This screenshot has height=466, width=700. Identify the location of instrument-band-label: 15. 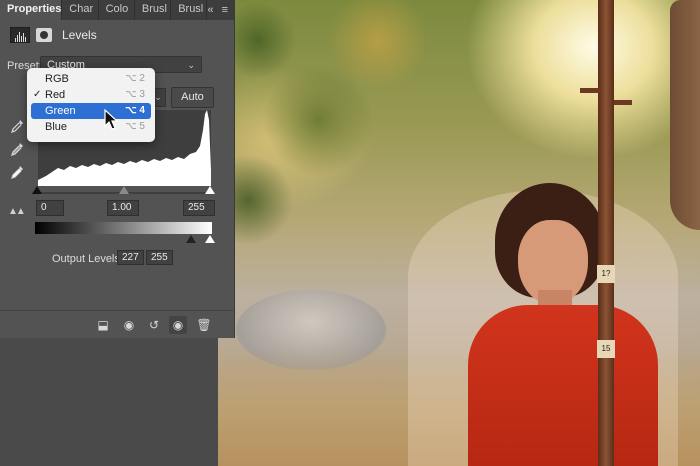
(606, 348).